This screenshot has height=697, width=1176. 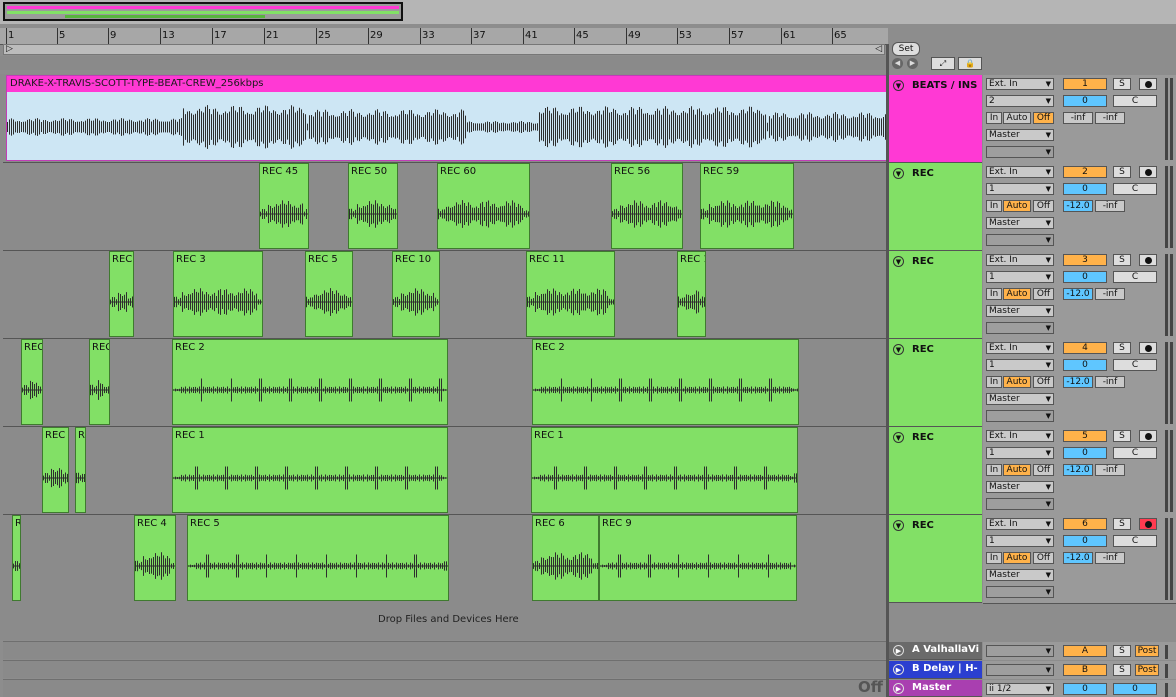 What do you see at coordinates (1085, 524) in the screenshot?
I see `track-activator-button: 6` at bounding box center [1085, 524].